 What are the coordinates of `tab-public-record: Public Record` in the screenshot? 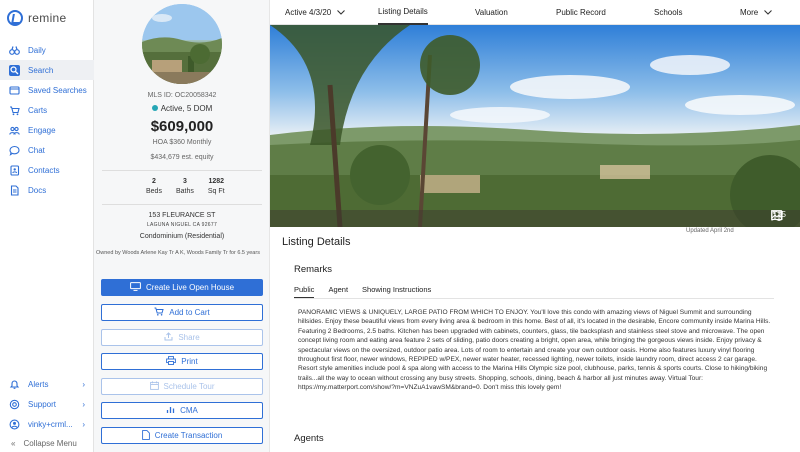 It's located at (581, 12).